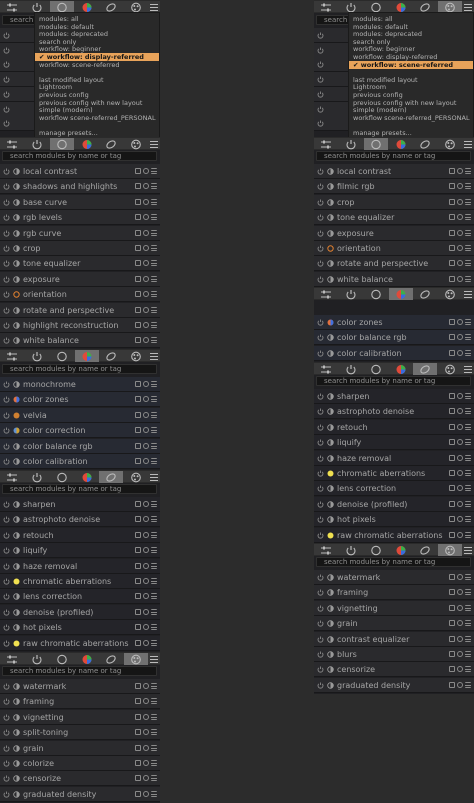 The height and width of the screenshot is (803, 474). Describe the element at coordinates (394, 264) in the screenshot. I see `module-row: rotate and perspective` at that location.